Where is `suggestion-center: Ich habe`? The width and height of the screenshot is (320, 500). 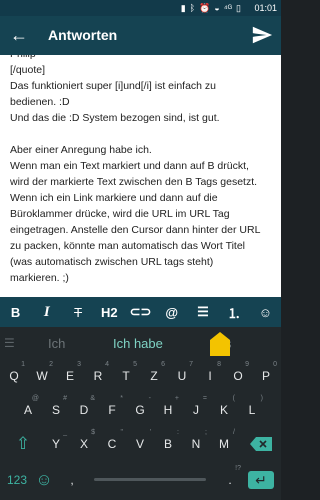
suggestion-center: Ich habe is located at coordinates (138, 343).